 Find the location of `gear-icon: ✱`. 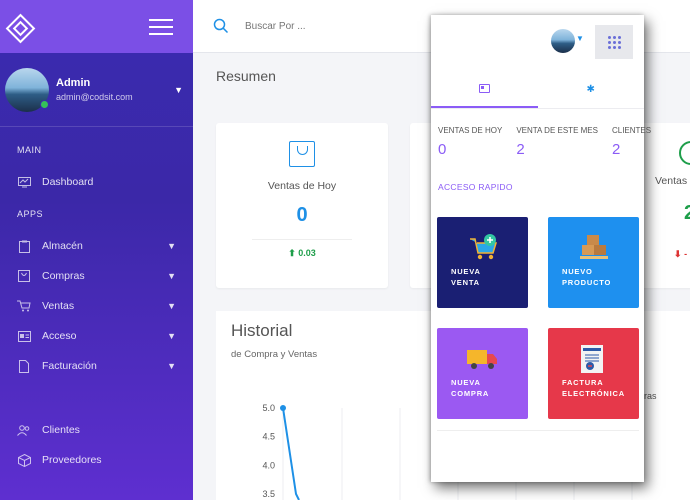

gear-icon: ✱ is located at coordinates (590, 89).